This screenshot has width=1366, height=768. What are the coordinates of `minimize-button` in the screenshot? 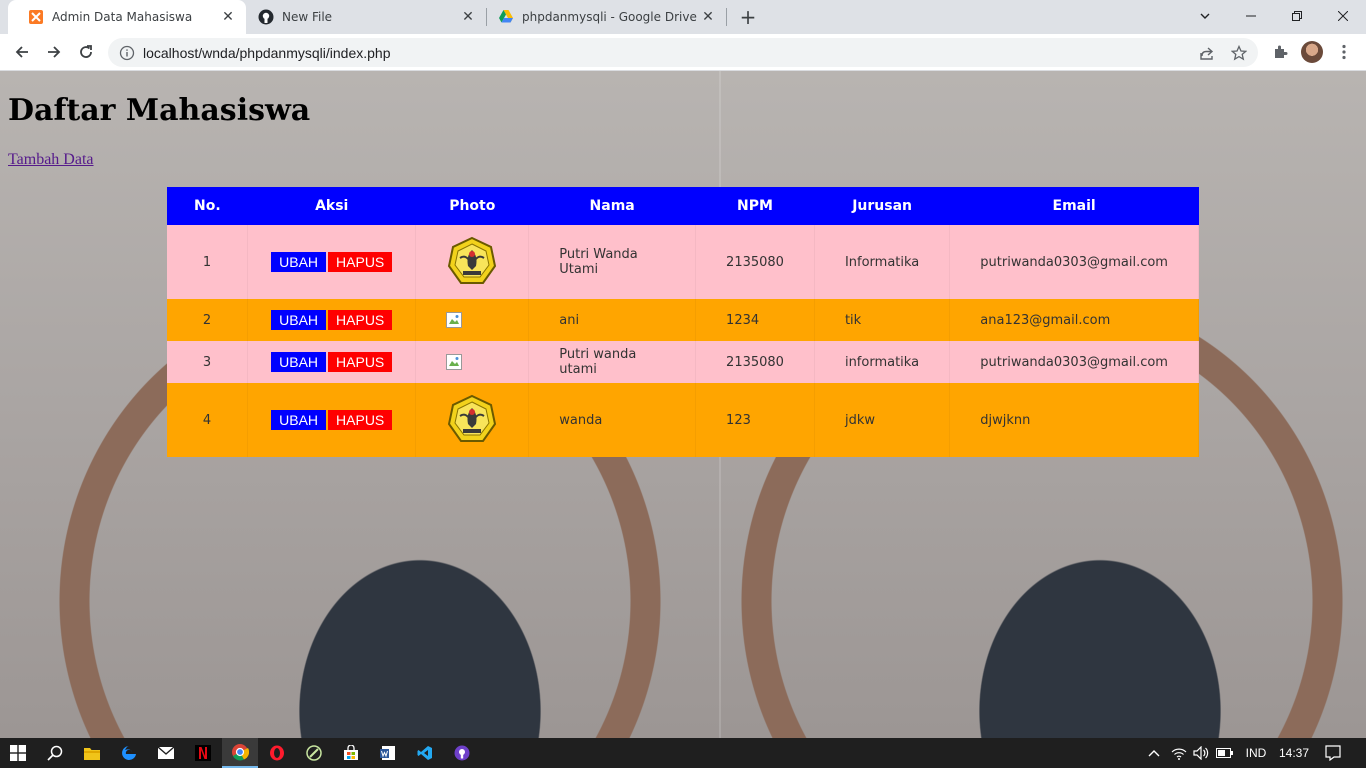 It's located at (1251, 16).